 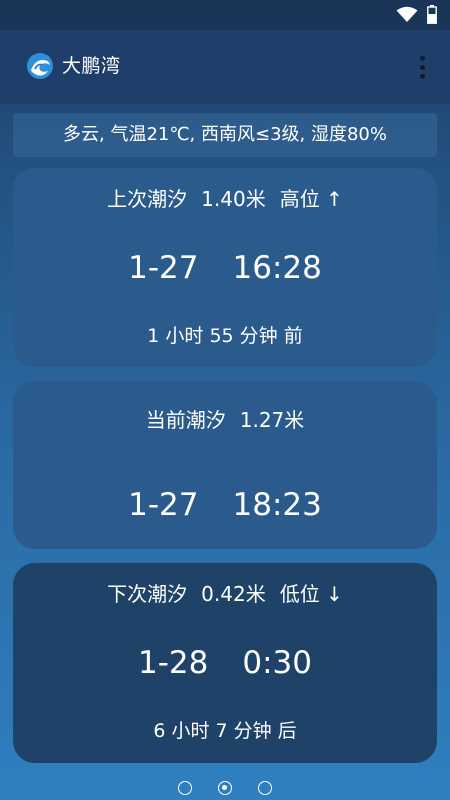 What do you see at coordinates (225, 505) in the screenshot?
I see `tide-datetime: 1-27 18:23` at bounding box center [225, 505].